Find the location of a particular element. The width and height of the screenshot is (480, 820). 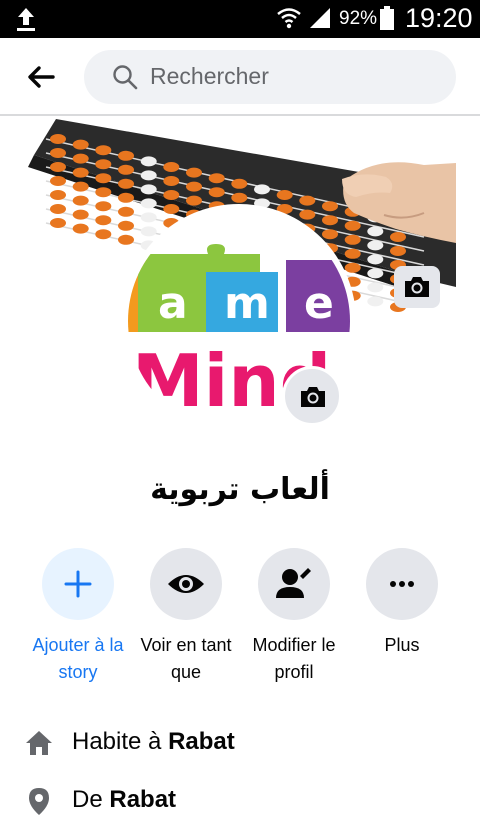

edit-profile-button: Modifier le profil is located at coordinates (294, 617).